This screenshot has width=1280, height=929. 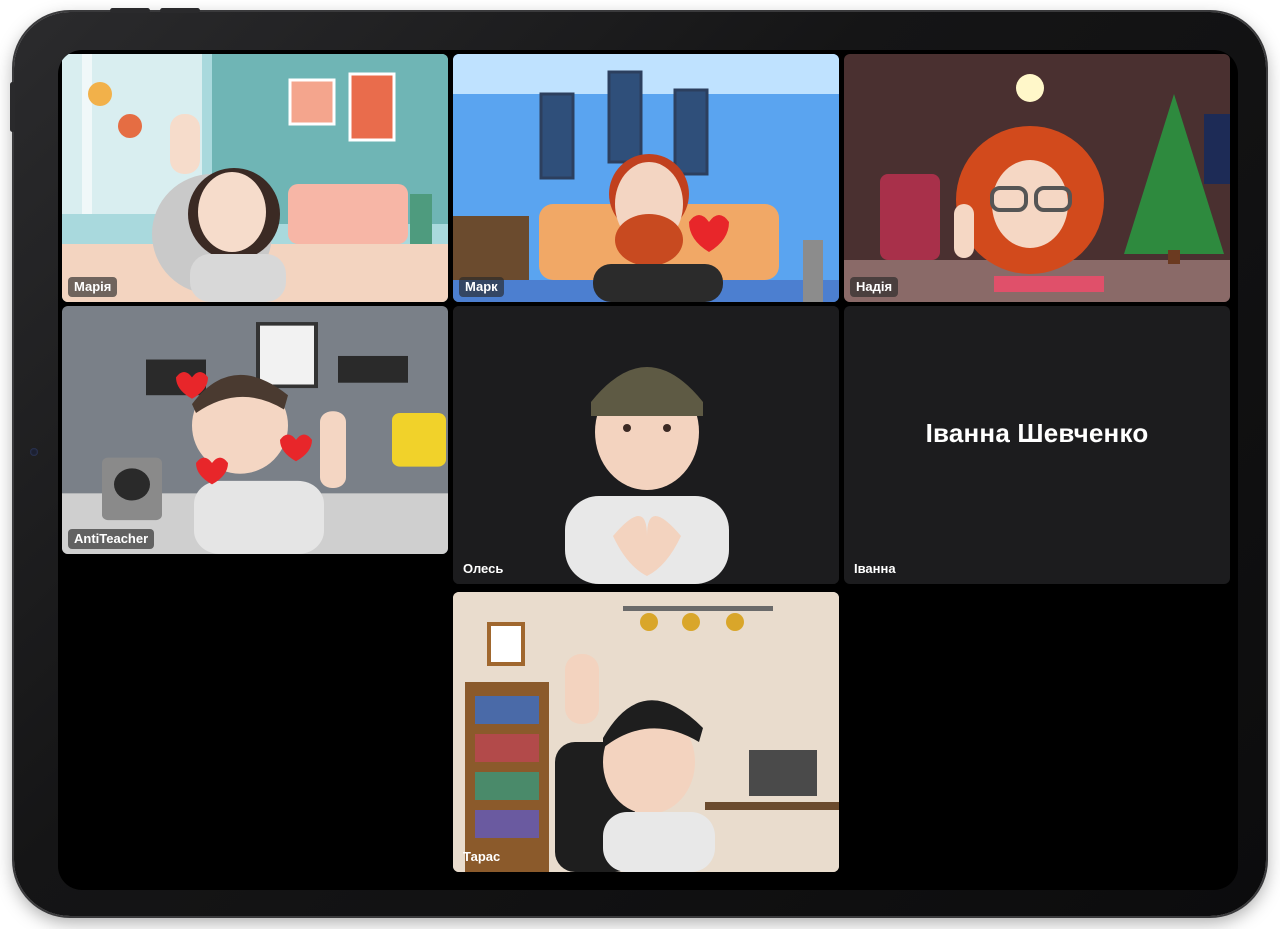 I want to click on participant-display-name: Іванна Шевченко, so click(x=1037, y=433).